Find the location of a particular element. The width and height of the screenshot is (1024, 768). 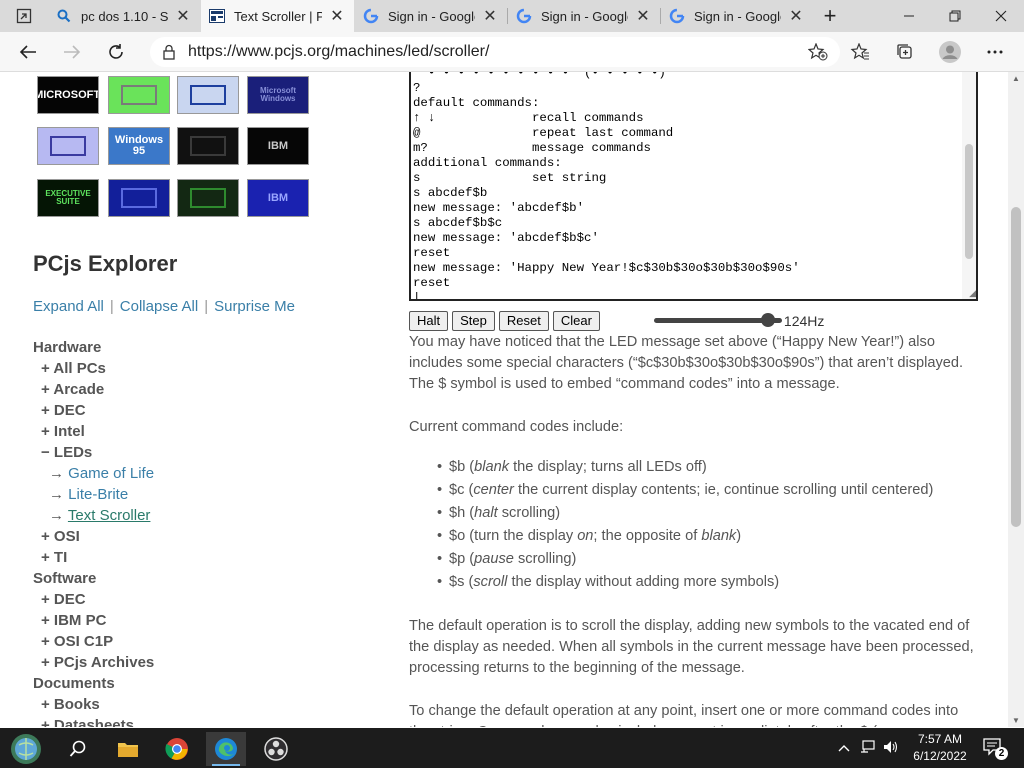

volume-icon is located at coordinates (891, 748).